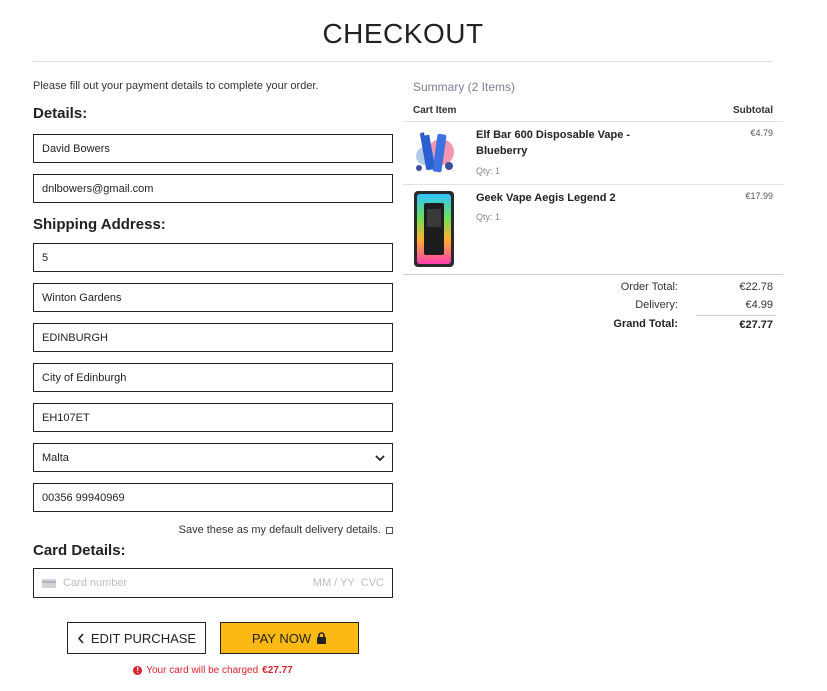 The height and width of the screenshot is (691, 827). Describe the element at coordinates (656, 305) in the screenshot. I see `delivery-label: Delivery:` at that location.